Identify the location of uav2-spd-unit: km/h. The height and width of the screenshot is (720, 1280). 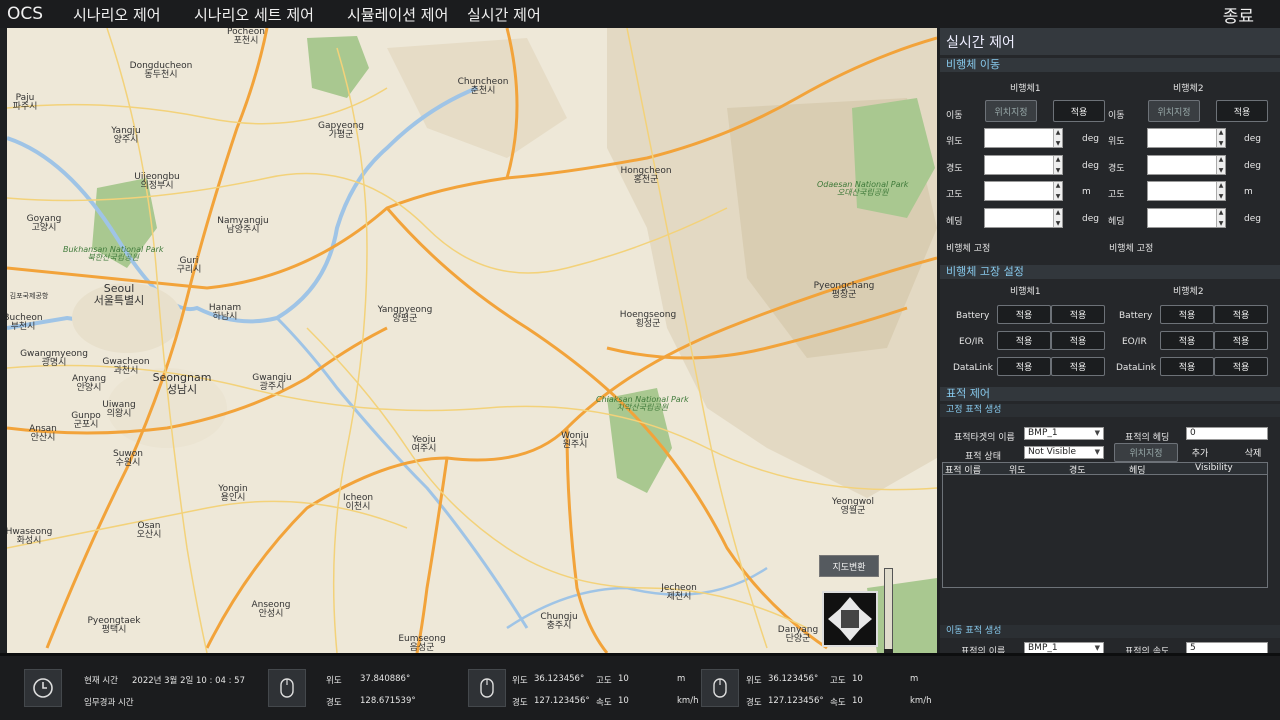
(921, 701).